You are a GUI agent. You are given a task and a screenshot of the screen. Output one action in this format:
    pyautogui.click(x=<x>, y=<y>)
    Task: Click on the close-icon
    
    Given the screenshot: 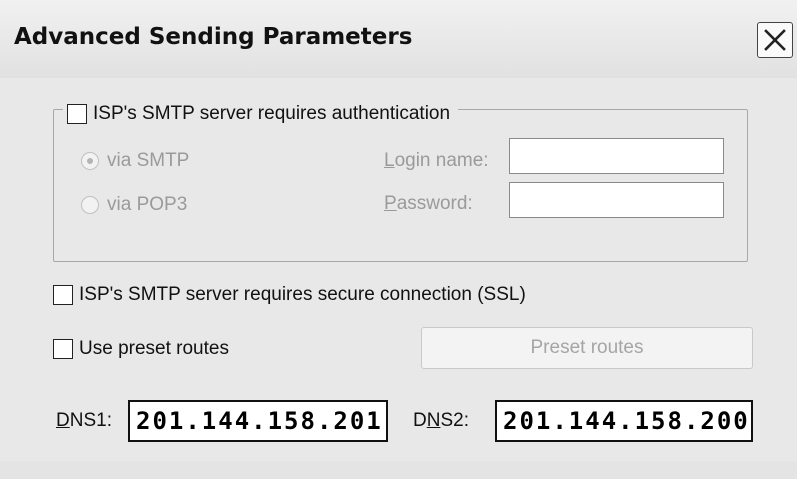 What is the action you would take?
    pyautogui.click(x=775, y=40)
    